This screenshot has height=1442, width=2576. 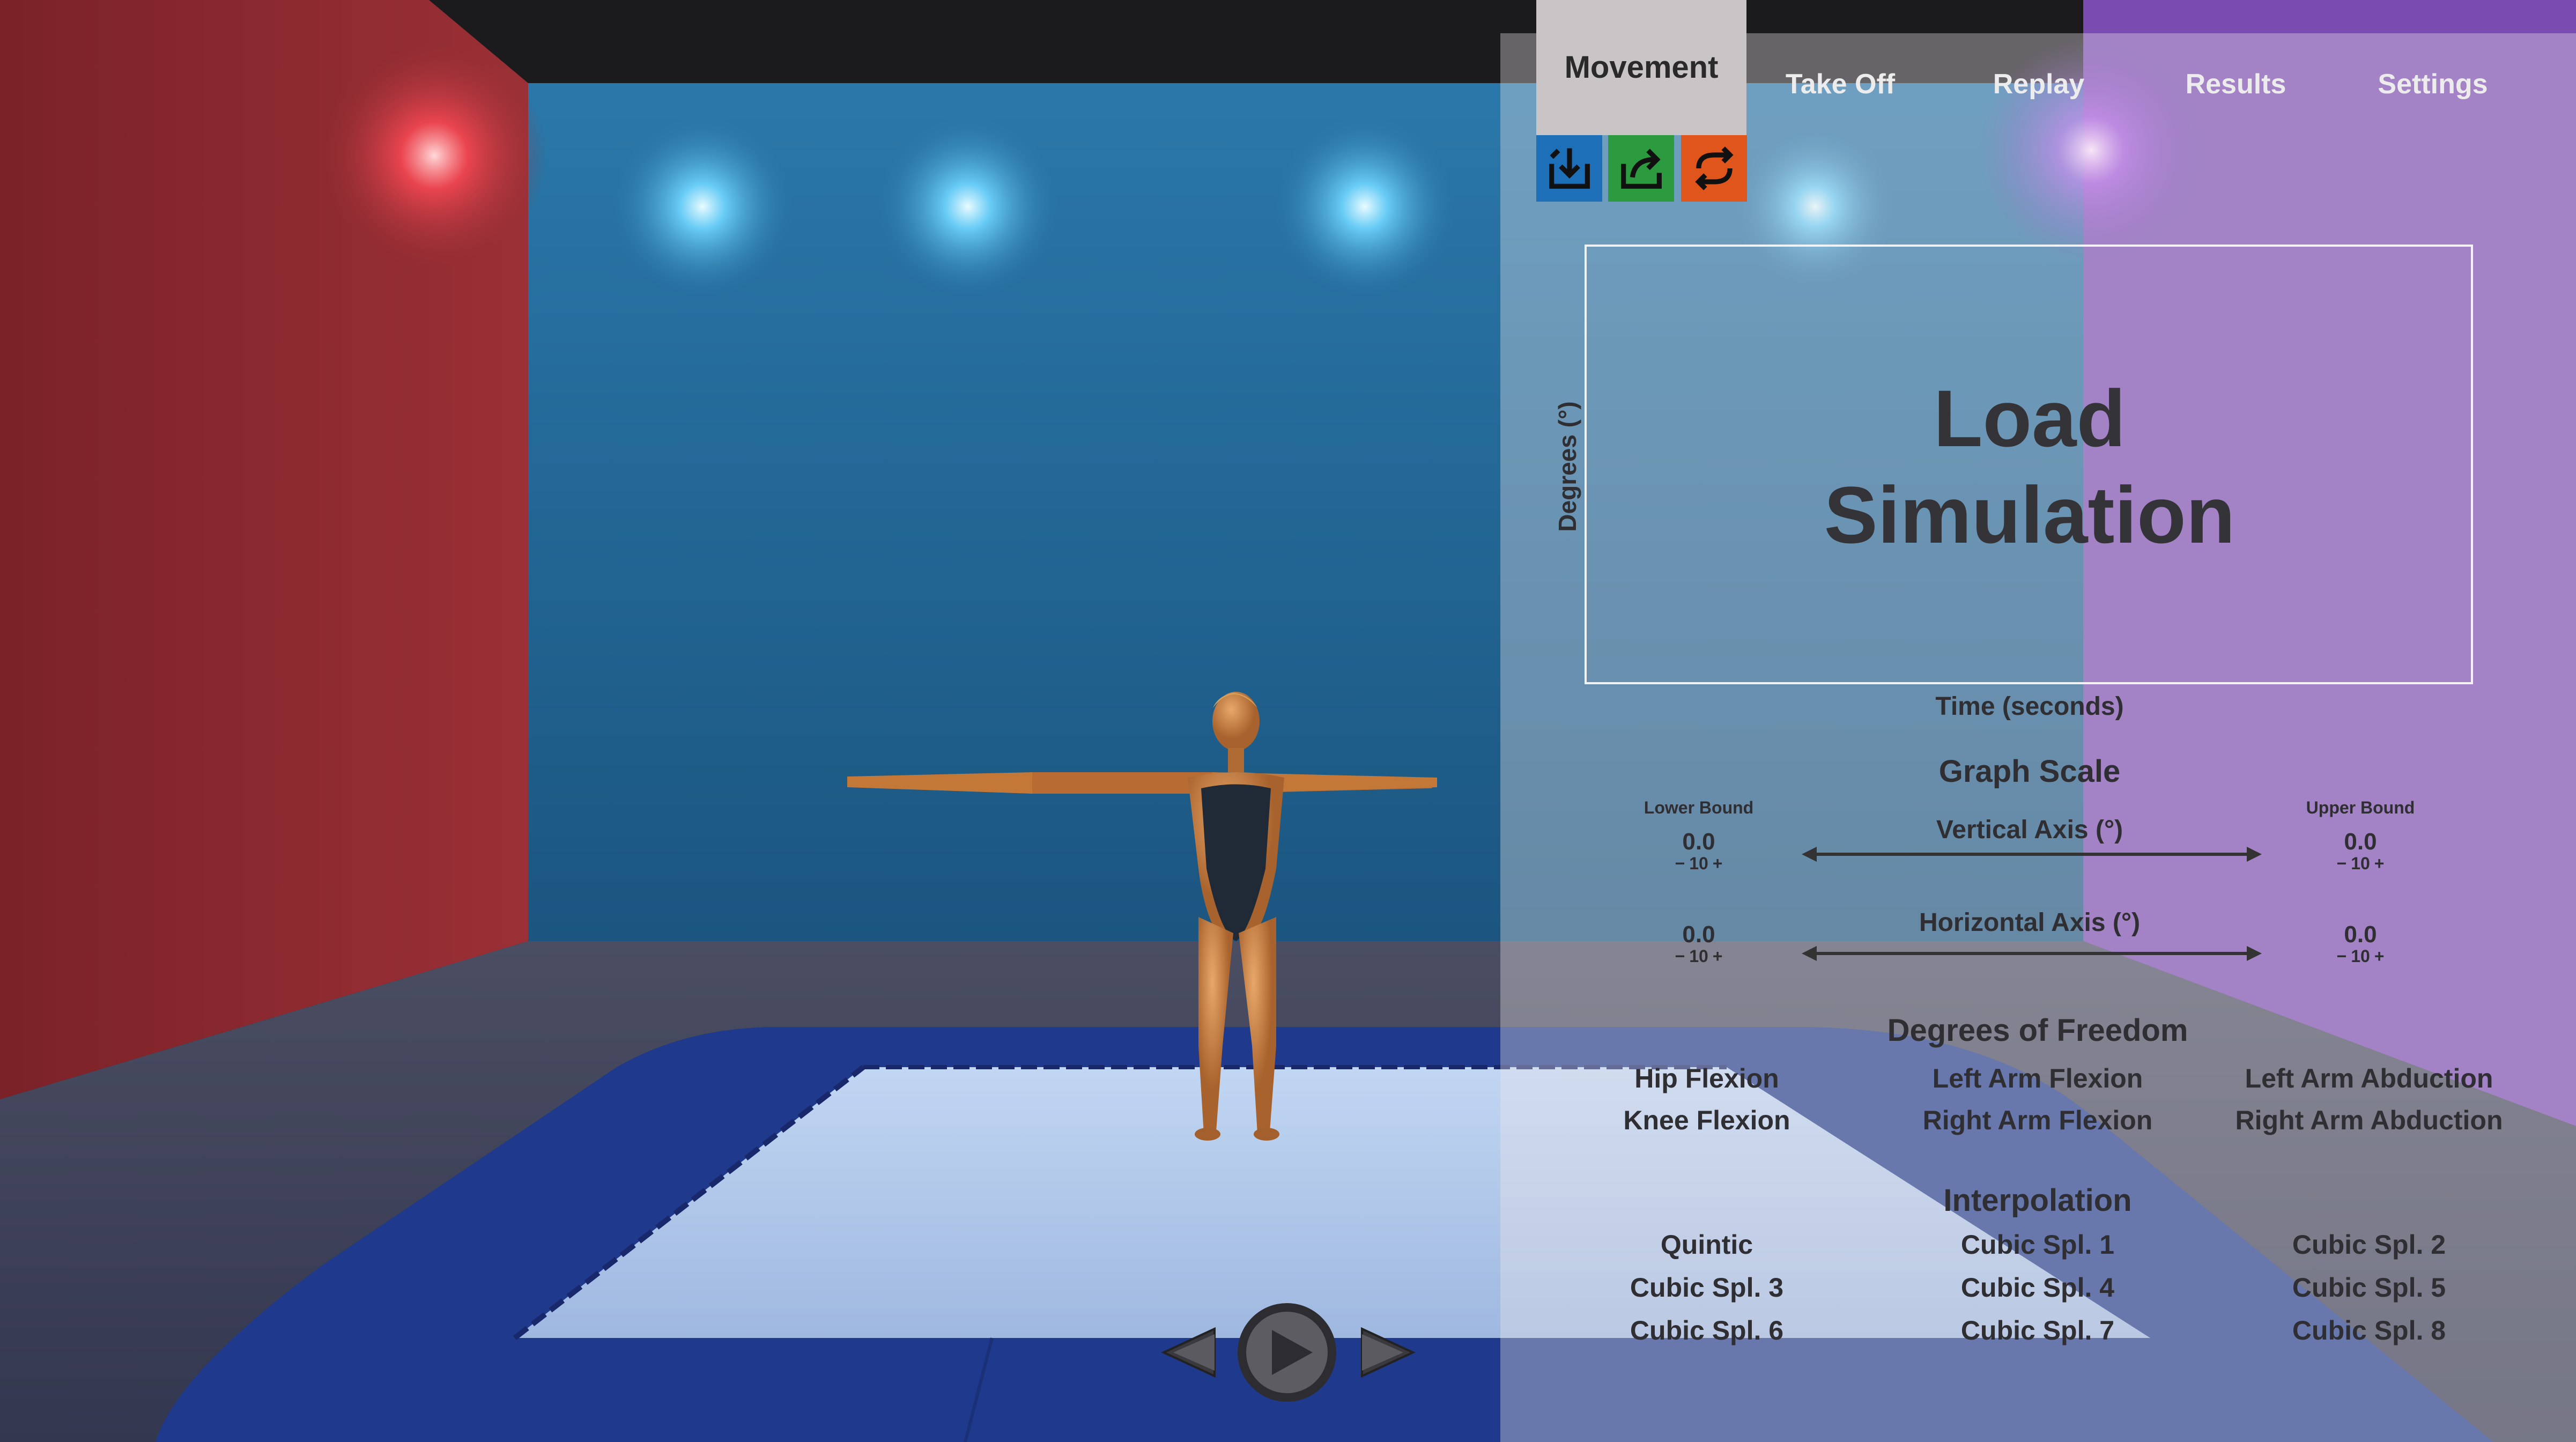 I want to click on interpolation-title: Interpolation, so click(x=2037, y=1200).